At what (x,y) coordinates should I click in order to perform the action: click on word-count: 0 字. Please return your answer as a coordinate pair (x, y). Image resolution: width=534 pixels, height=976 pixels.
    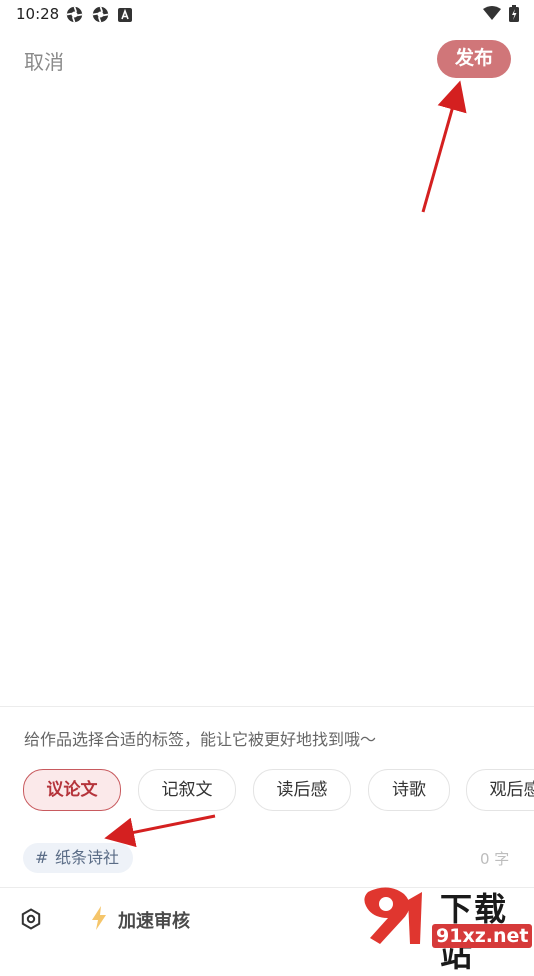
    Looking at the image, I should click on (495, 859).